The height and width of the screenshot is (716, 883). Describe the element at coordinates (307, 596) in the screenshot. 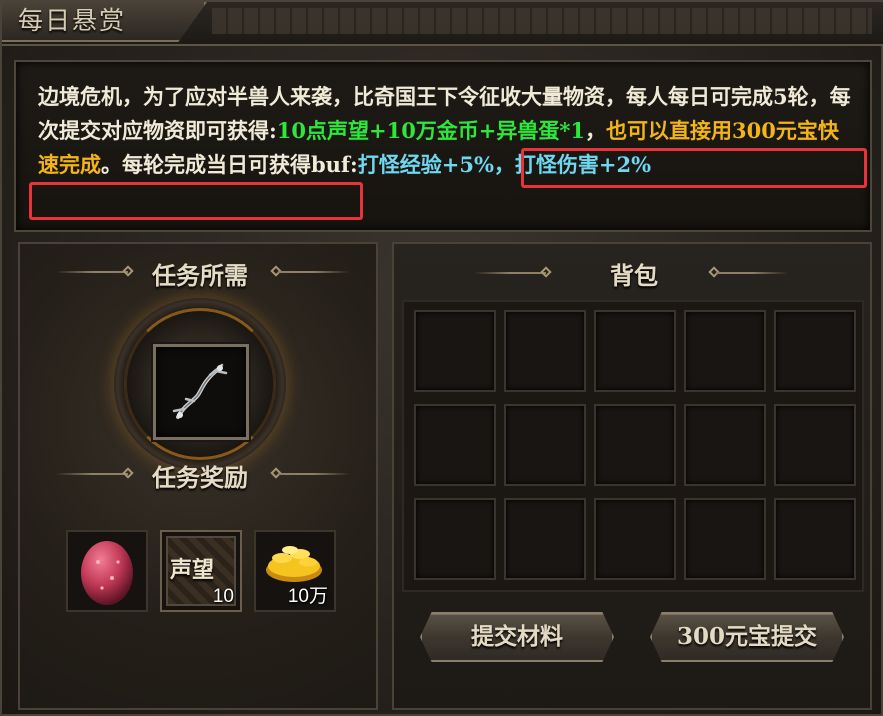

I see `reward-count: 10万` at that location.